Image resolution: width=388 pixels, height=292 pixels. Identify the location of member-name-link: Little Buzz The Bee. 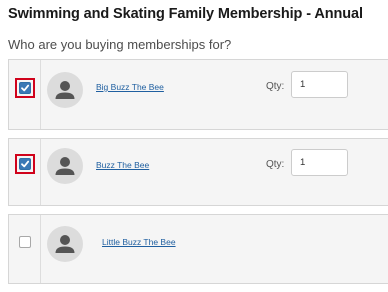
(139, 242).